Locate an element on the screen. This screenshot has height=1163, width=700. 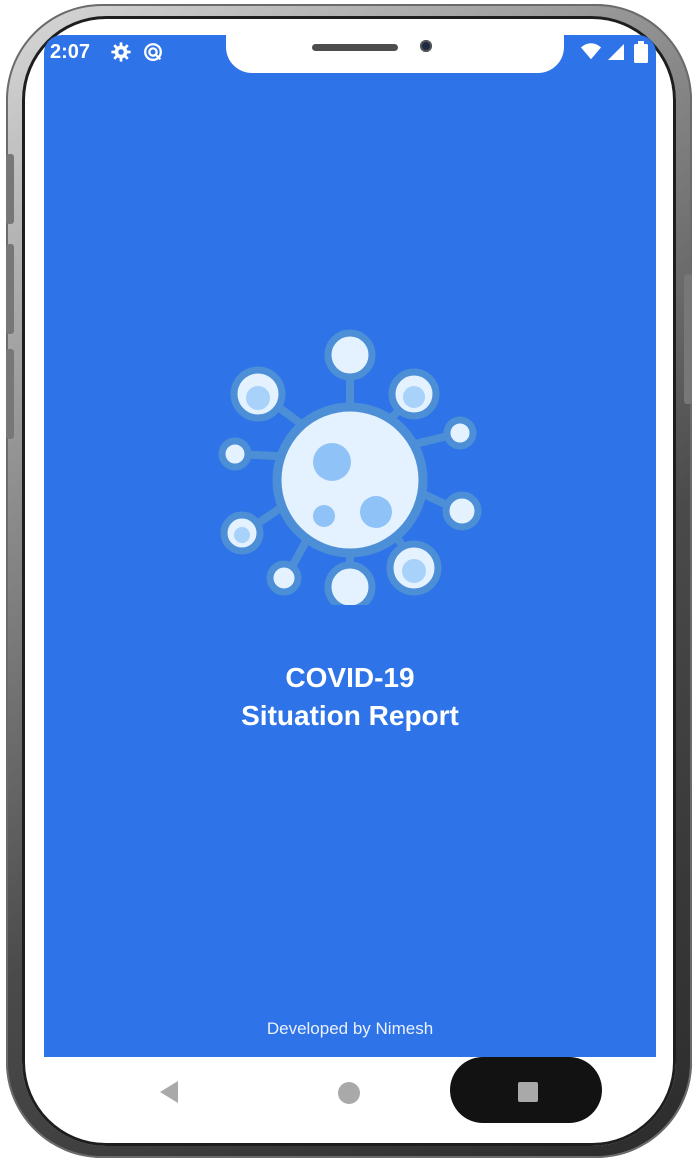
status-time: 2:07 is located at coordinates (70, 52).